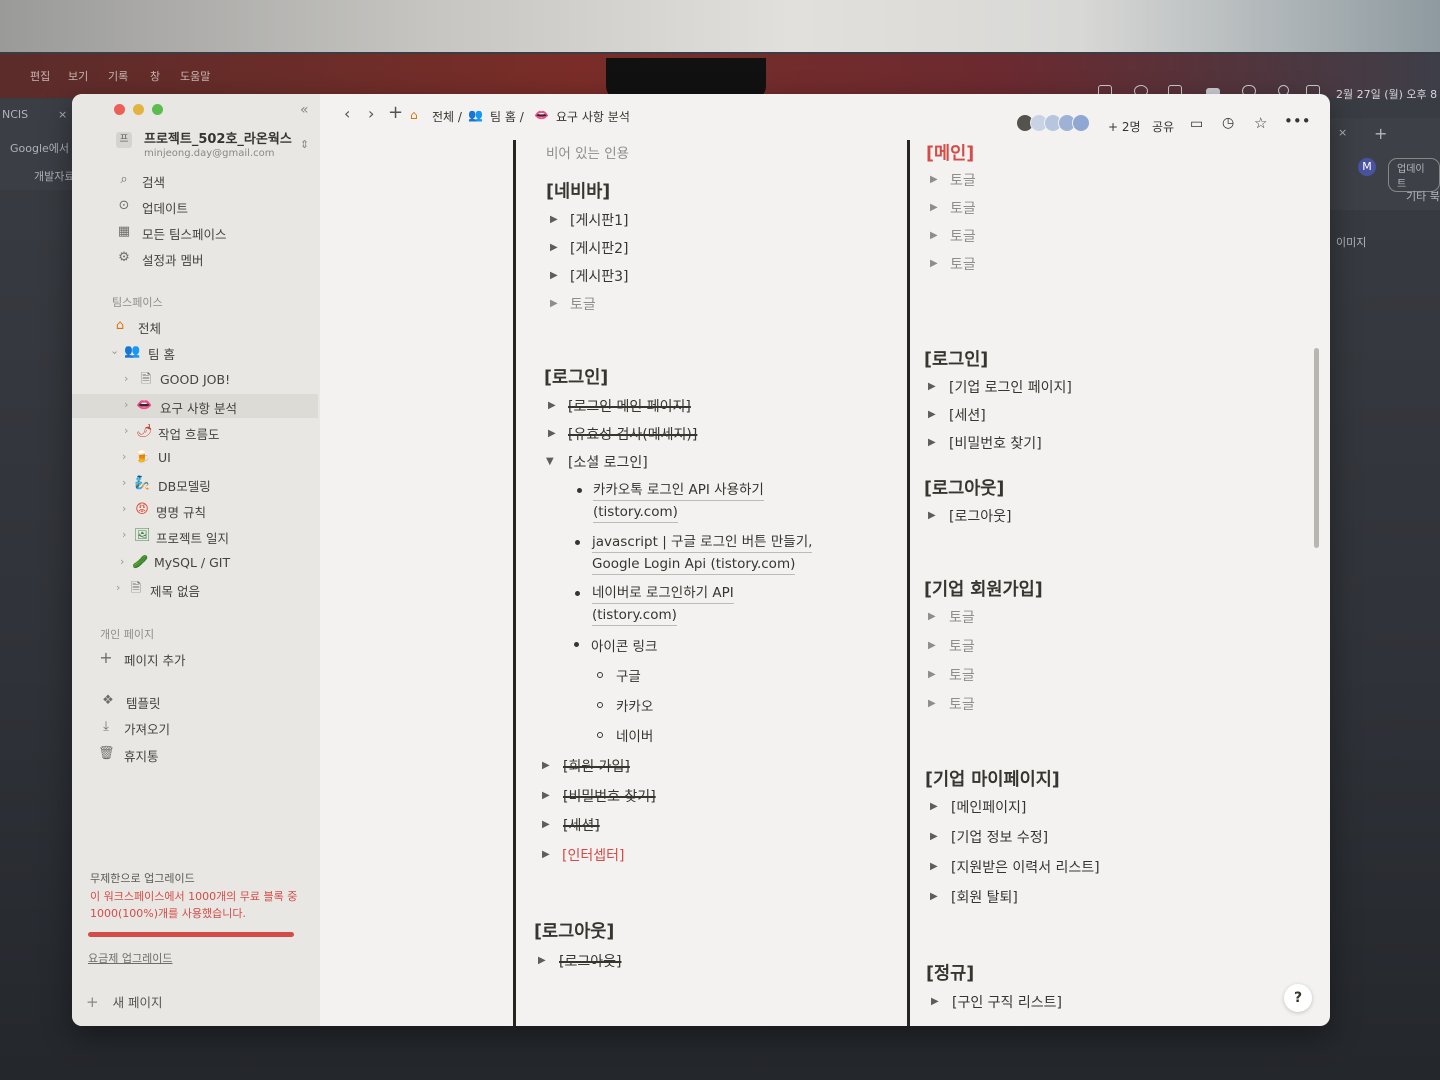 The height and width of the screenshot is (1080, 1440). What do you see at coordinates (1025, 867) in the screenshot?
I see `toggle-resume-list: [지원받은 이력서 리스트]` at bounding box center [1025, 867].